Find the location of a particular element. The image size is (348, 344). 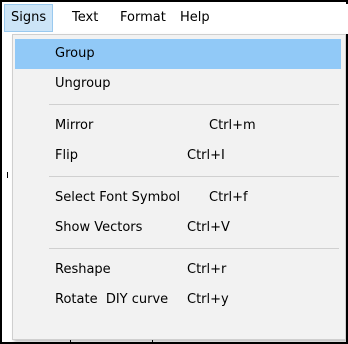

menu-bar: Signs Text Format Help is located at coordinates (176, 19).